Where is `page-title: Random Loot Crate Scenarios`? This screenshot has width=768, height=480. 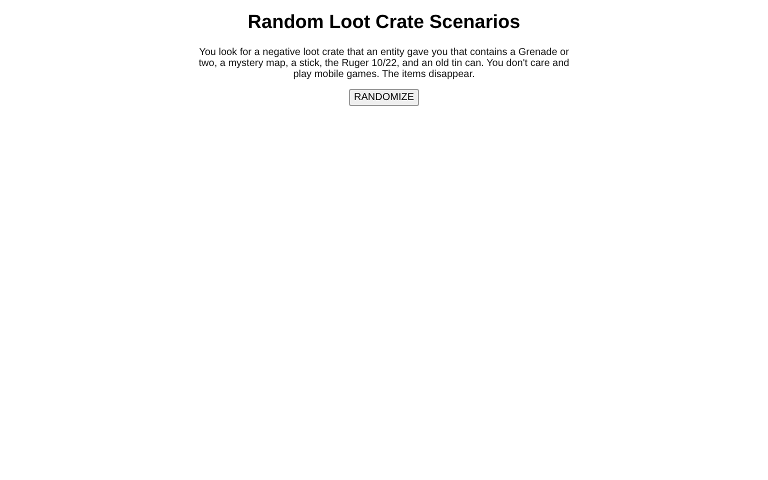
page-title: Random Loot Crate Scenarios is located at coordinates (384, 23).